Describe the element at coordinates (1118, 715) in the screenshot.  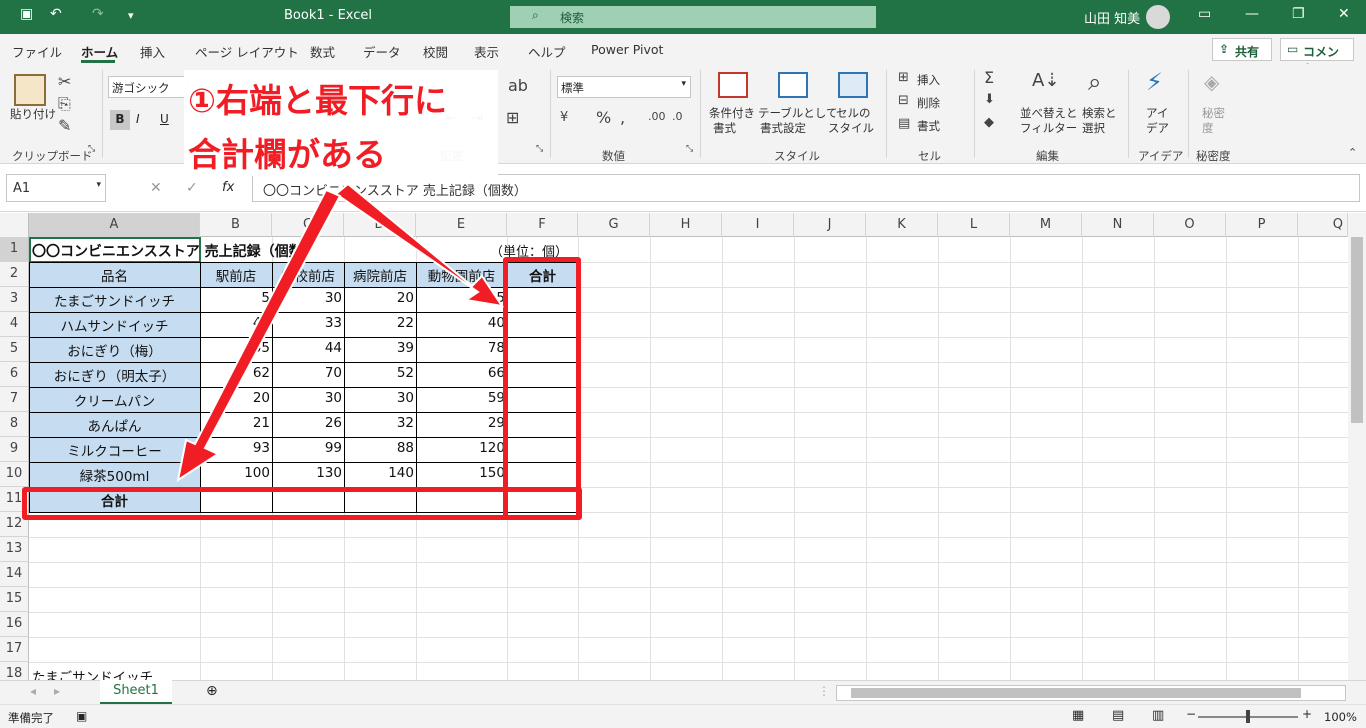
I see `page-layout-view-icon: ▤` at that location.